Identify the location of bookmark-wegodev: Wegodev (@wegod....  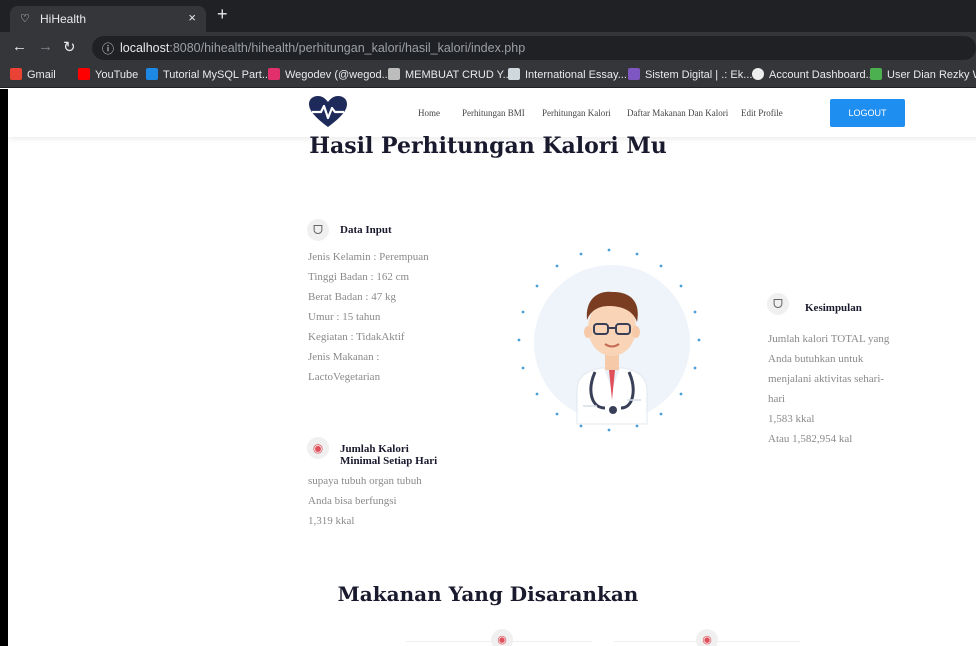
(329, 74).